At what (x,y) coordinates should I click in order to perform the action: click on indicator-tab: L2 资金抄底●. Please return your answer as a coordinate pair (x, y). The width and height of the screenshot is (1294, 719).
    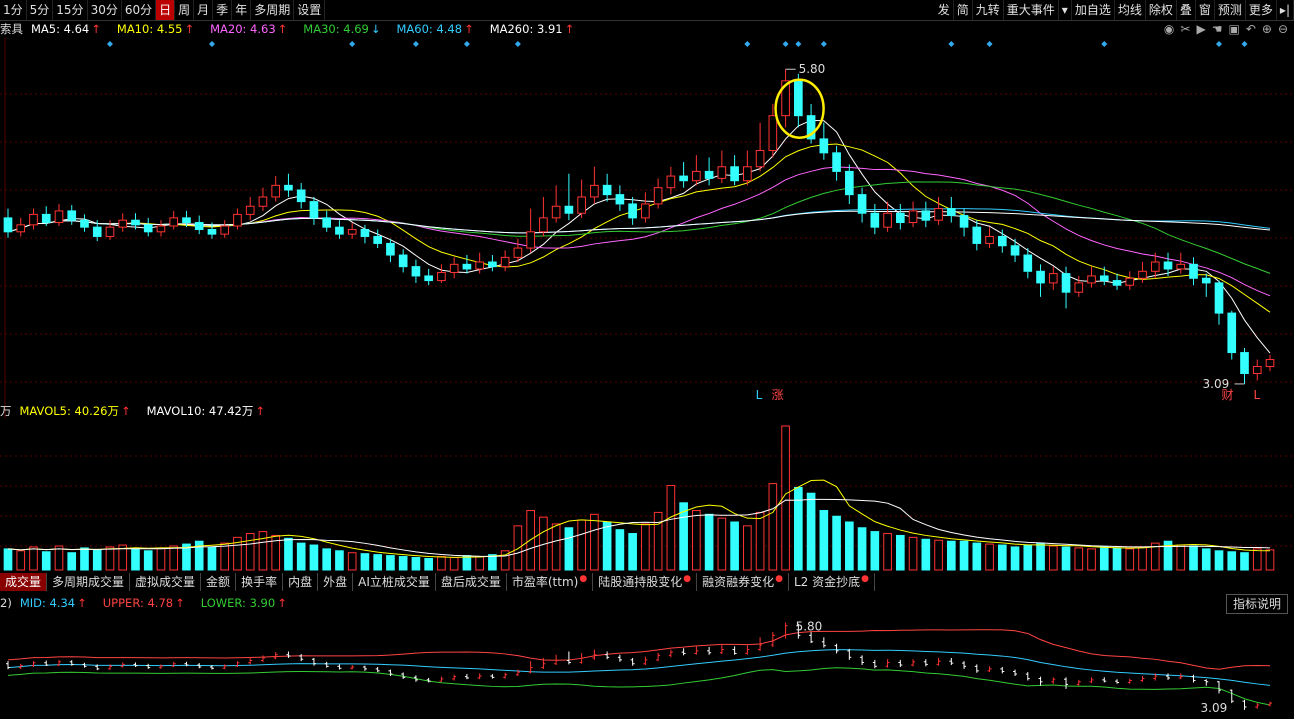
    Looking at the image, I should click on (832, 582).